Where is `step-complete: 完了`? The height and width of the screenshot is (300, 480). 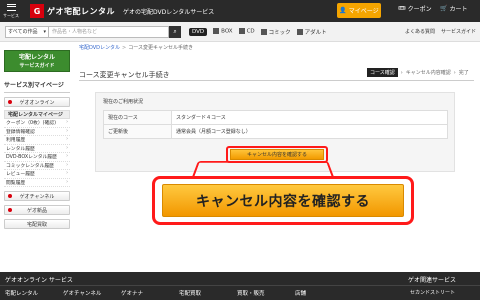 step-complete: 完了 is located at coordinates (463, 73).